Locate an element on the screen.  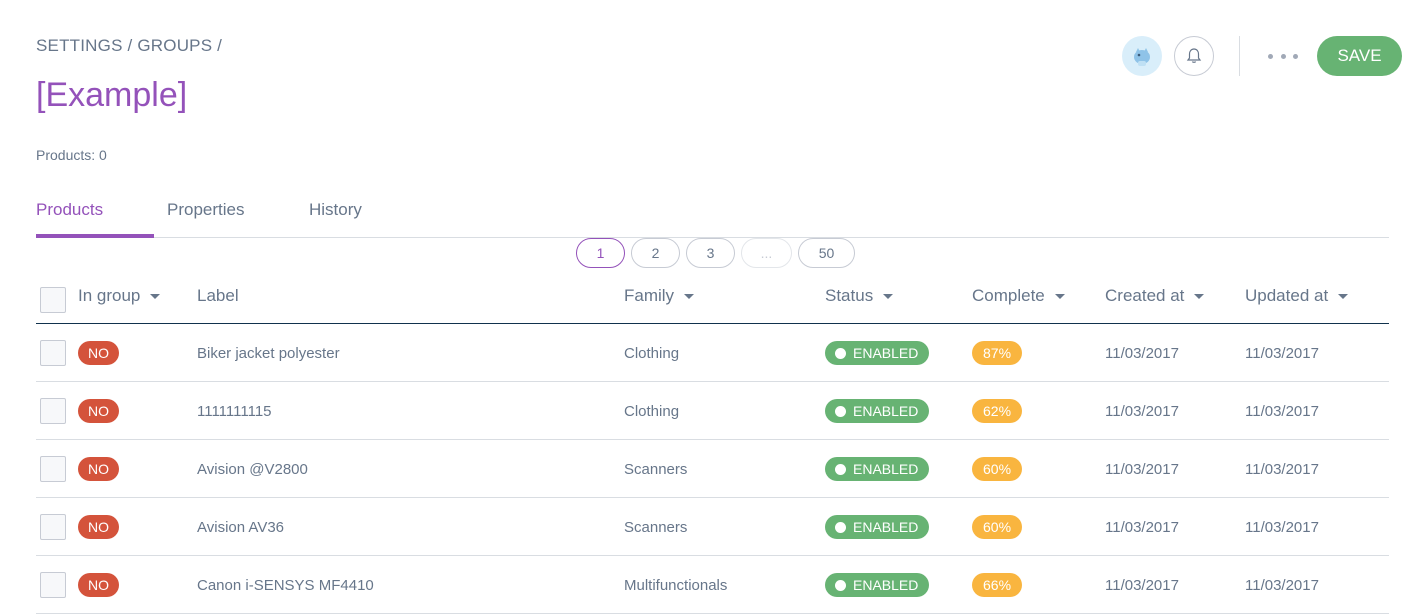
avatar is located at coordinates (1142, 56).